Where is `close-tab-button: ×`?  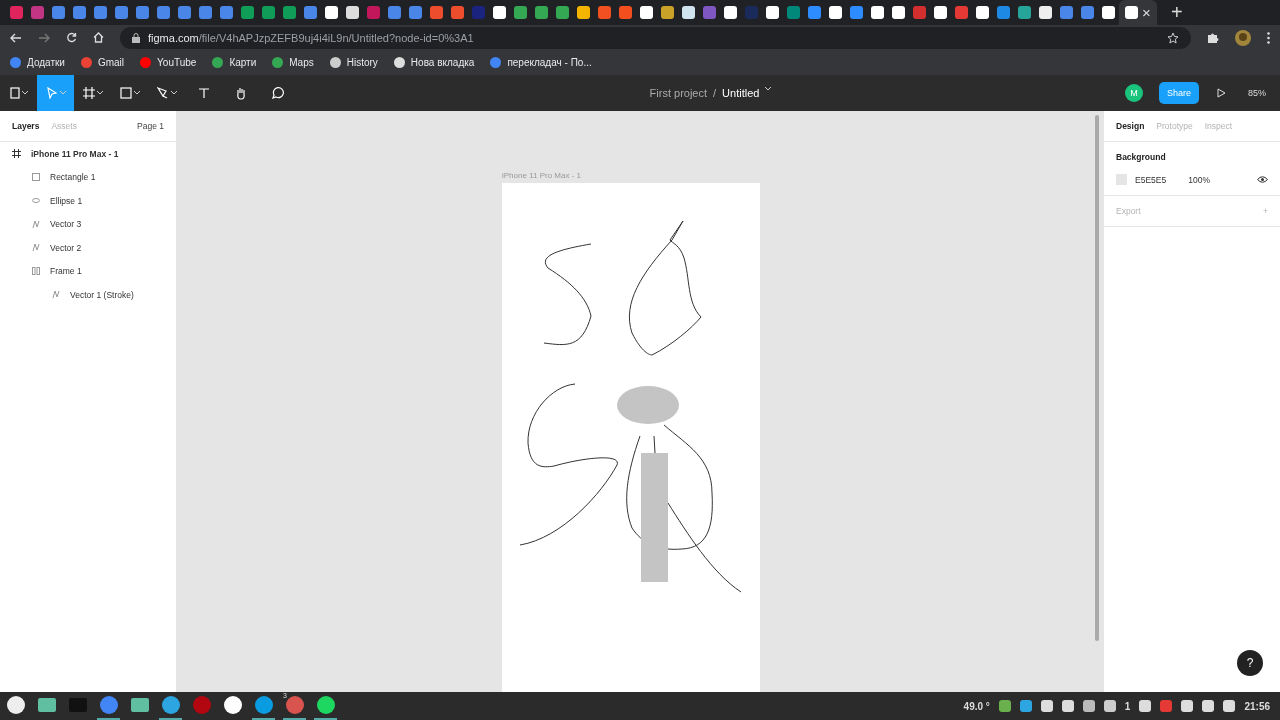 close-tab-button: × is located at coordinates (1146, 12).